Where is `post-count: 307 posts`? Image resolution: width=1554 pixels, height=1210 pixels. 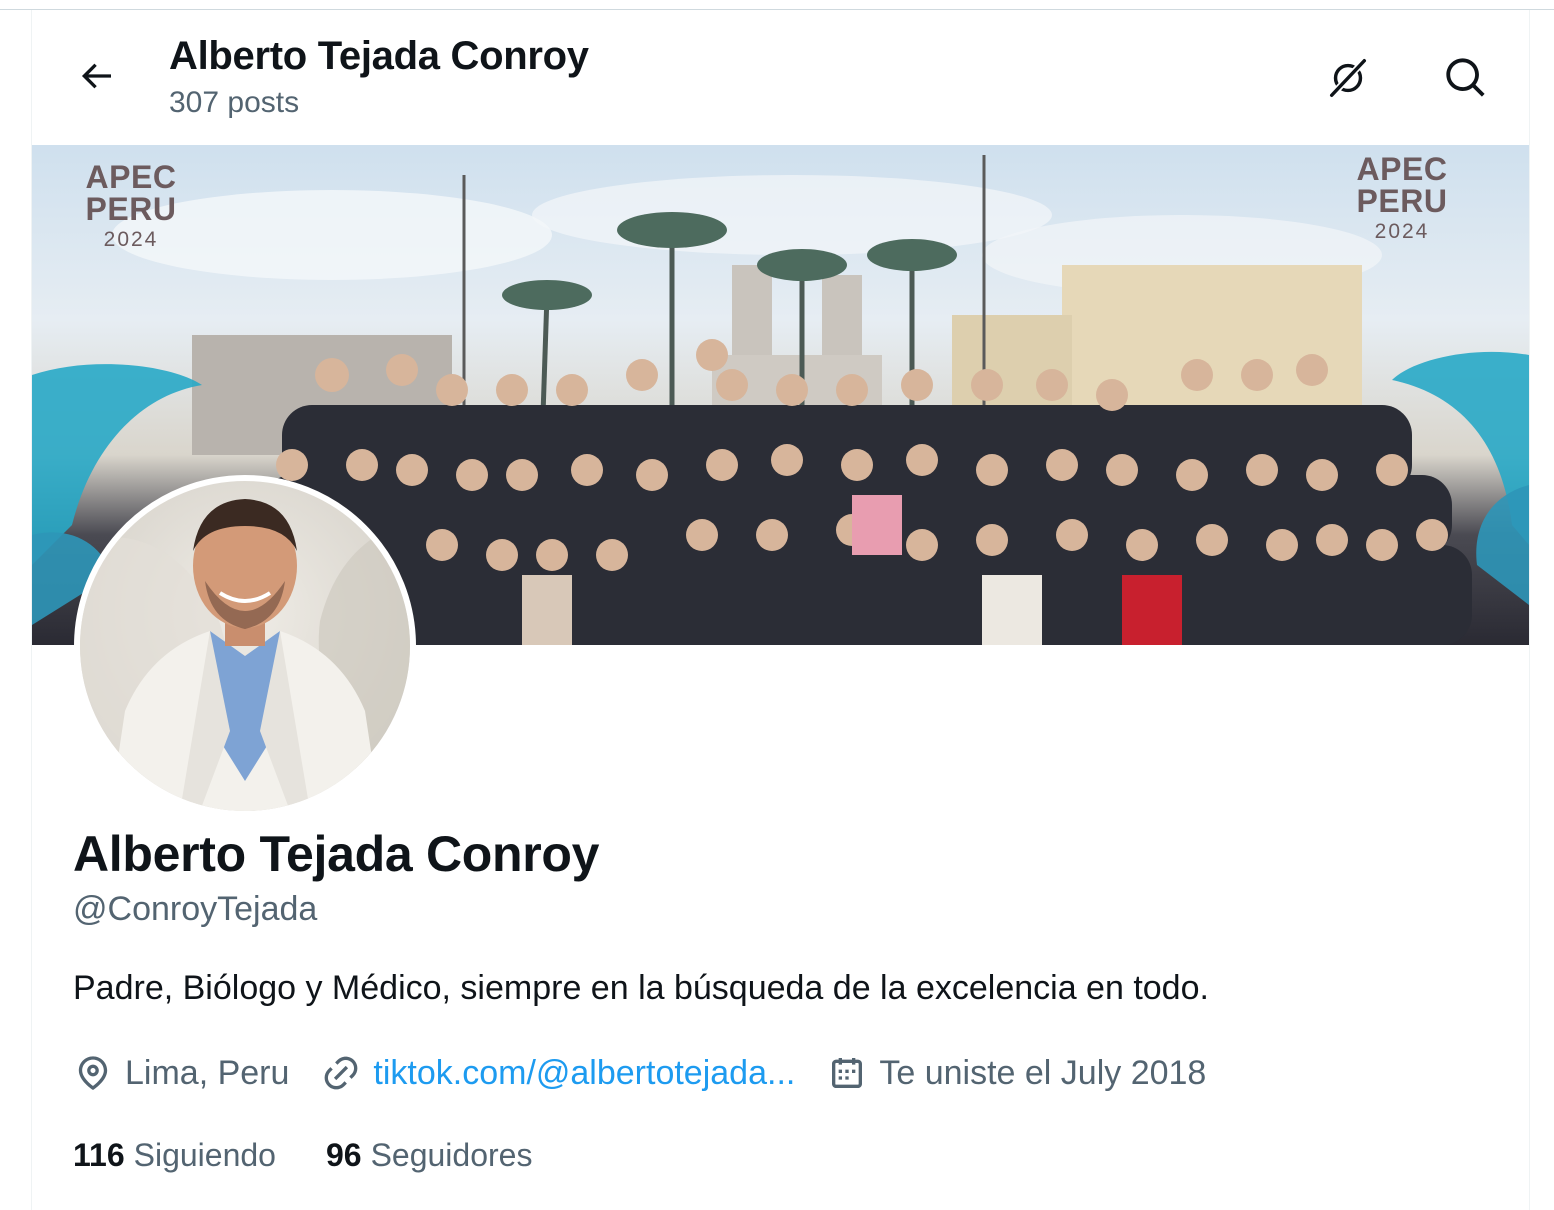 post-count: 307 posts is located at coordinates (234, 102).